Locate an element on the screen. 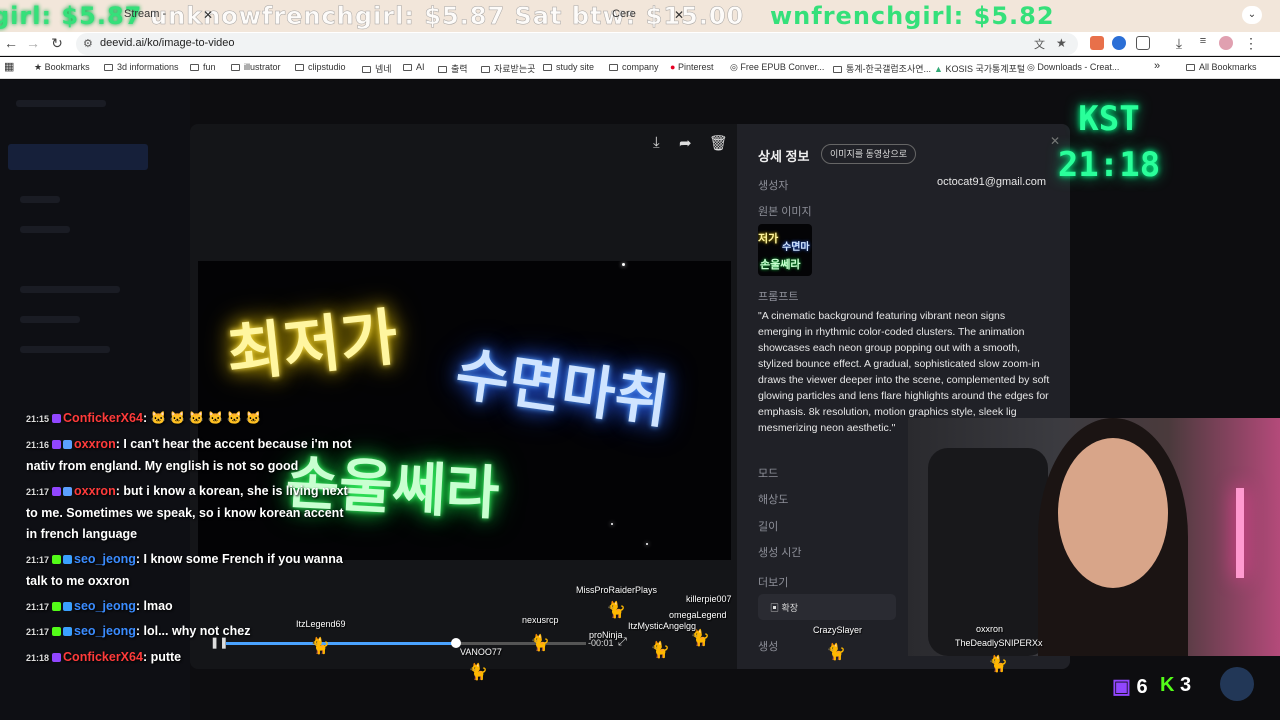  donation-ticker: girl: $5.87 is located at coordinates (71, 16).